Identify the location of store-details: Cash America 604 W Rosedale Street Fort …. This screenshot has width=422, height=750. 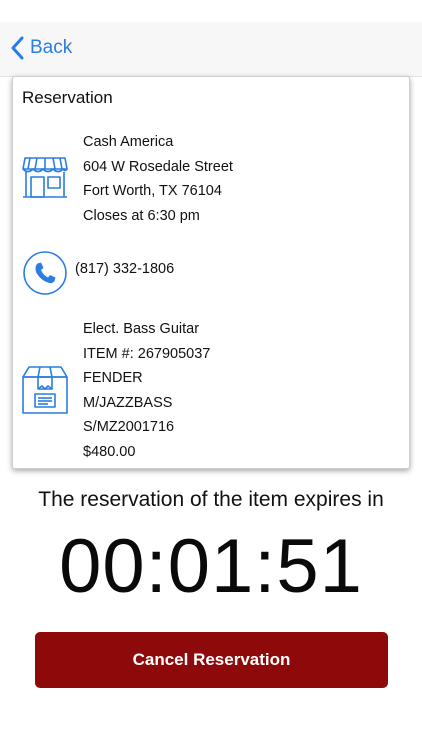
(158, 179).